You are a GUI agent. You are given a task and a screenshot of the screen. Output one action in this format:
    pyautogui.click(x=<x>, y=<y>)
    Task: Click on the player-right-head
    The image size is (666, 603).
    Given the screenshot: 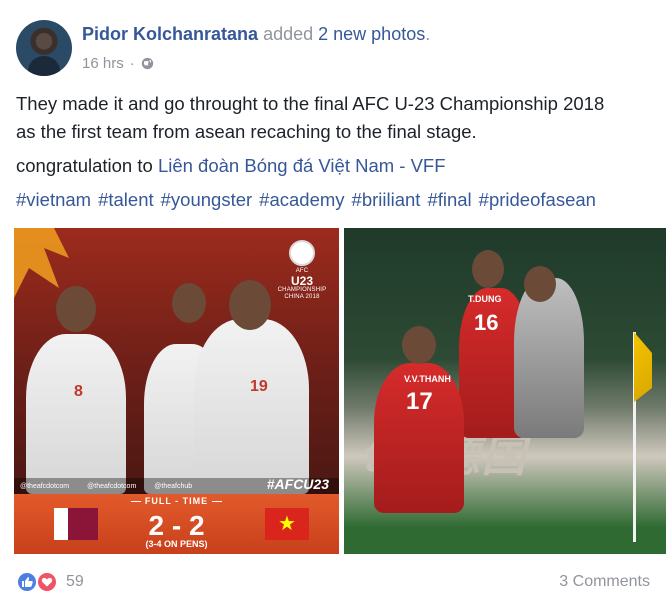 What is the action you would take?
    pyautogui.click(x=250, y=305)
    